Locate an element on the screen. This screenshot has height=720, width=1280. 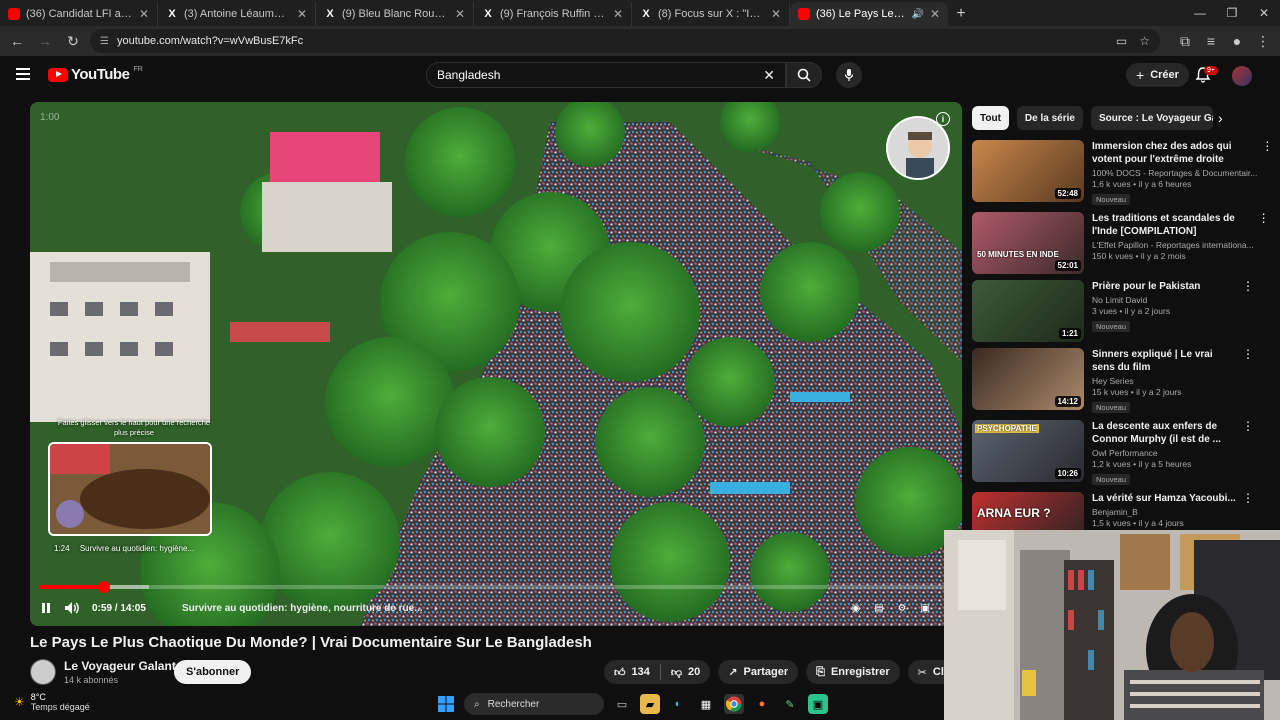
autoplay-toggle-icon: ◉ is located at coordinates (855, 608).